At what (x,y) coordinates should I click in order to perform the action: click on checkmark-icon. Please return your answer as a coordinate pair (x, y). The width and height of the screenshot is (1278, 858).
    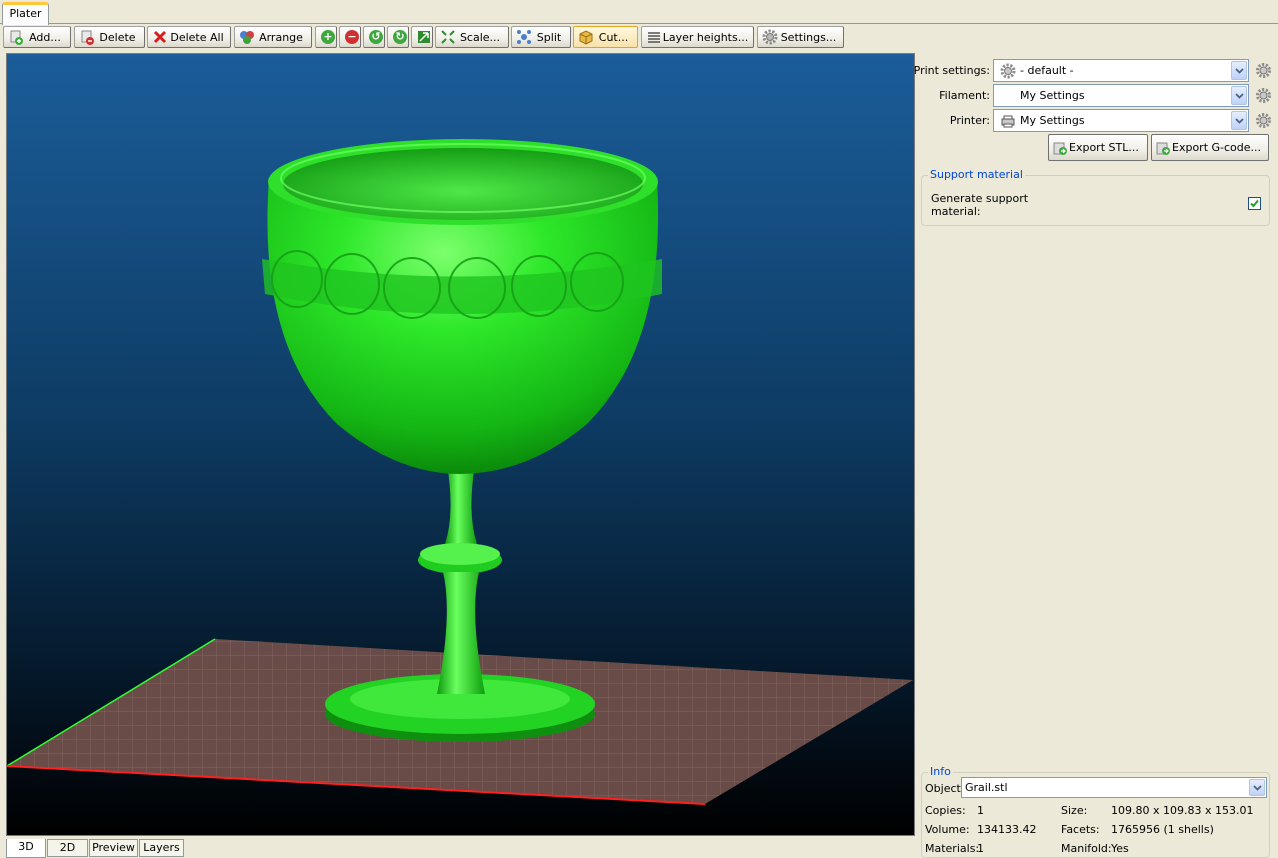
    Looking at the image, I should click on (1254, 203).